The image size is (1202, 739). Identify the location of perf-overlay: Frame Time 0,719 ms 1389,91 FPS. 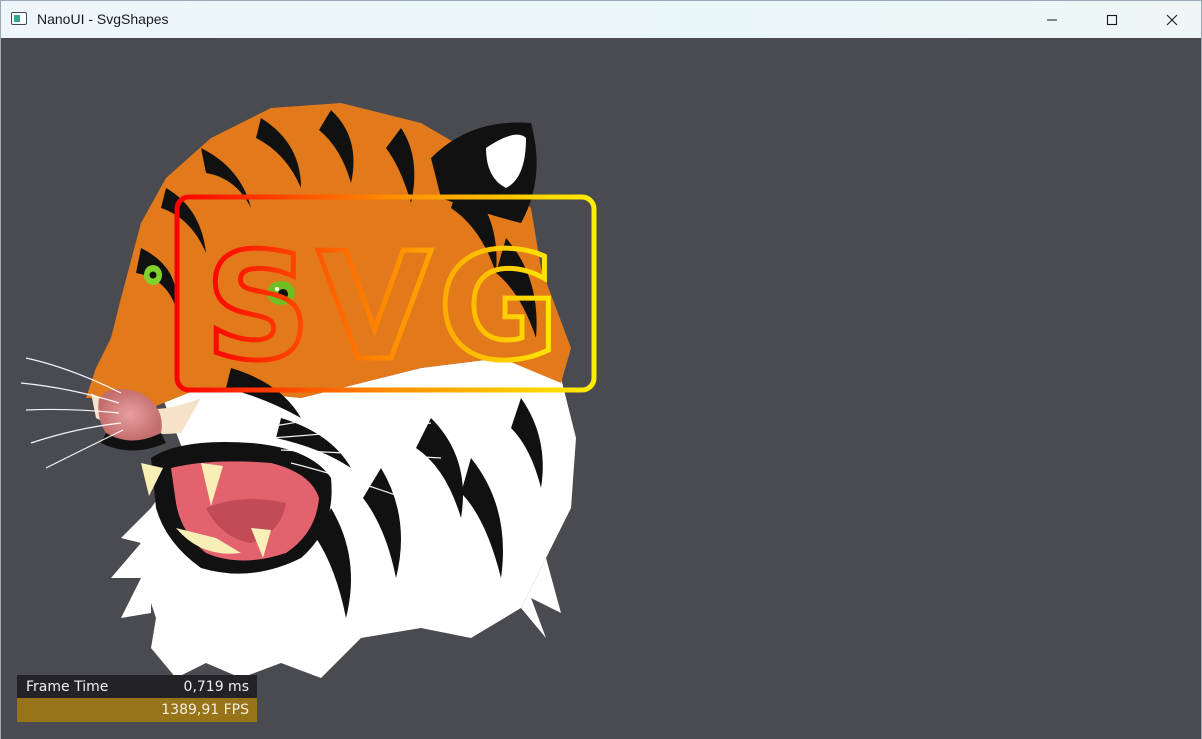
(137, 698).